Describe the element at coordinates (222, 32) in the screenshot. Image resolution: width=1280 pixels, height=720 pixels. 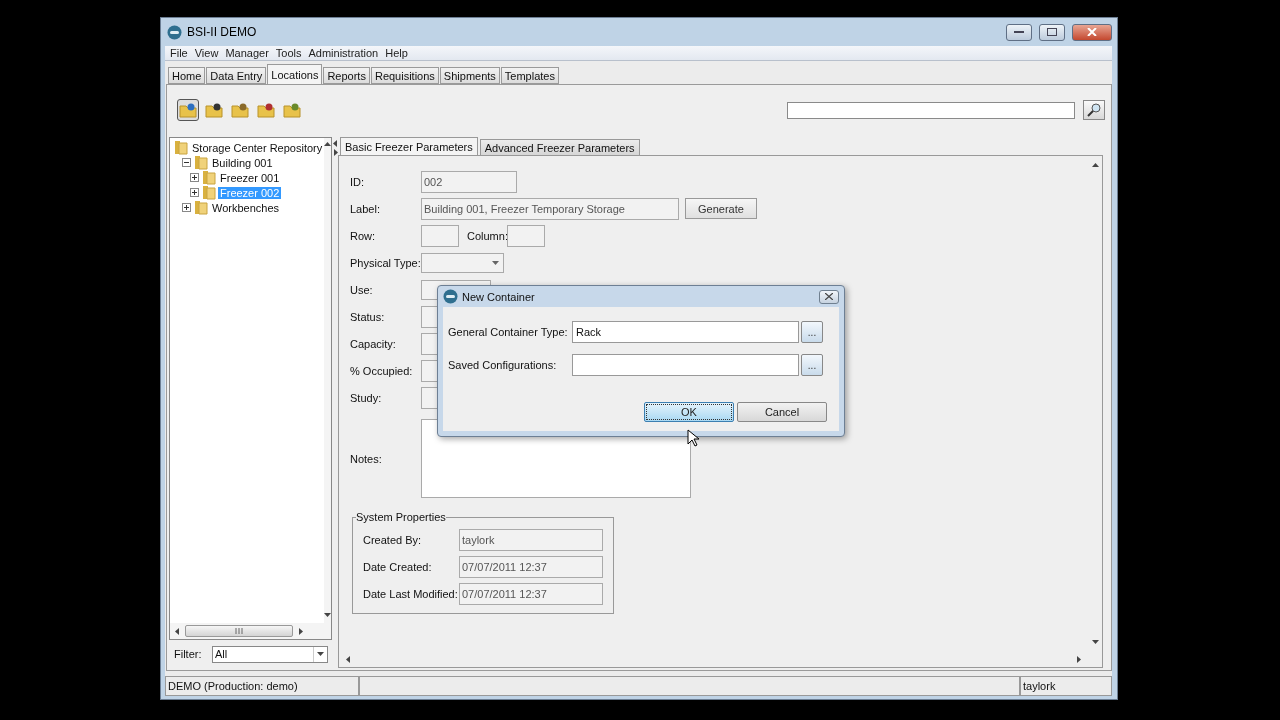
I see `window-title: BSI-II DEMO` at that location.